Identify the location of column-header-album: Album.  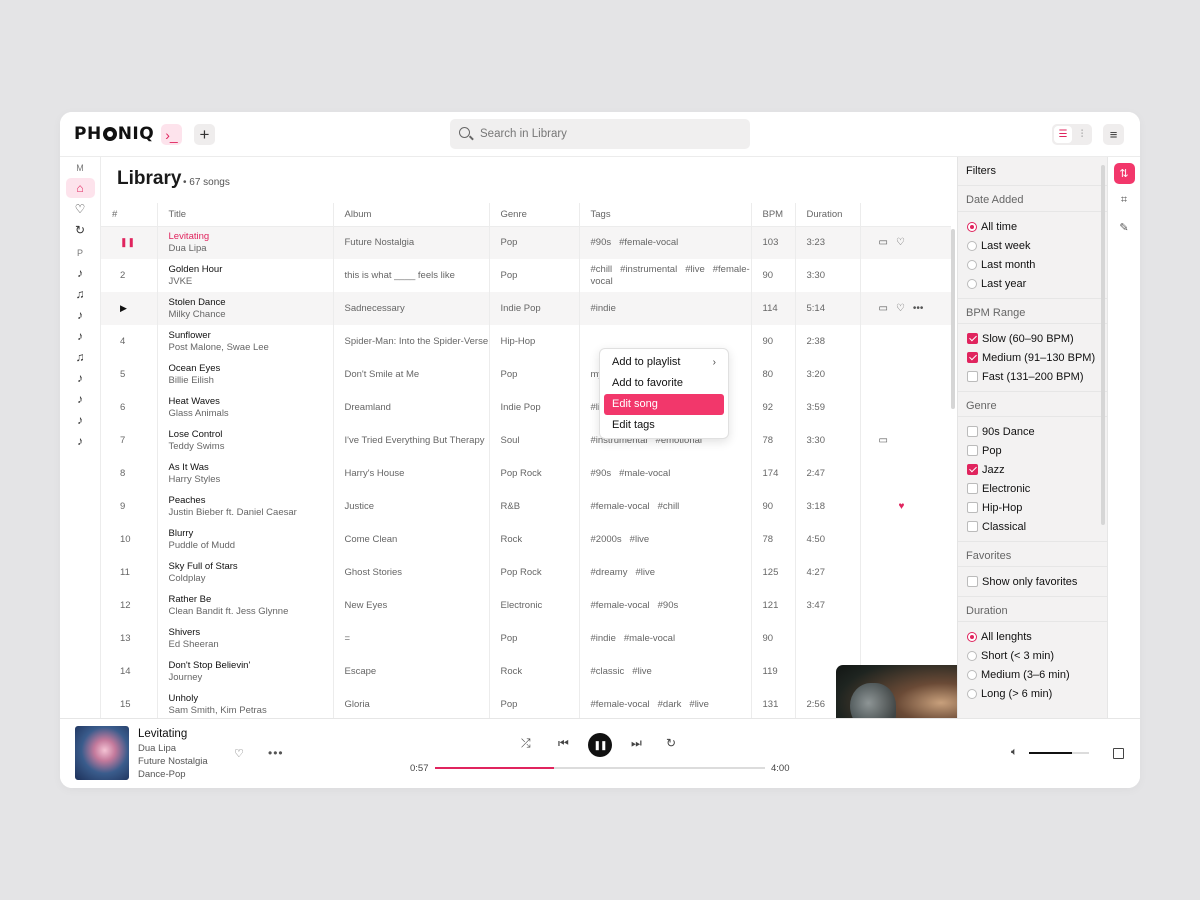
(411, 215).